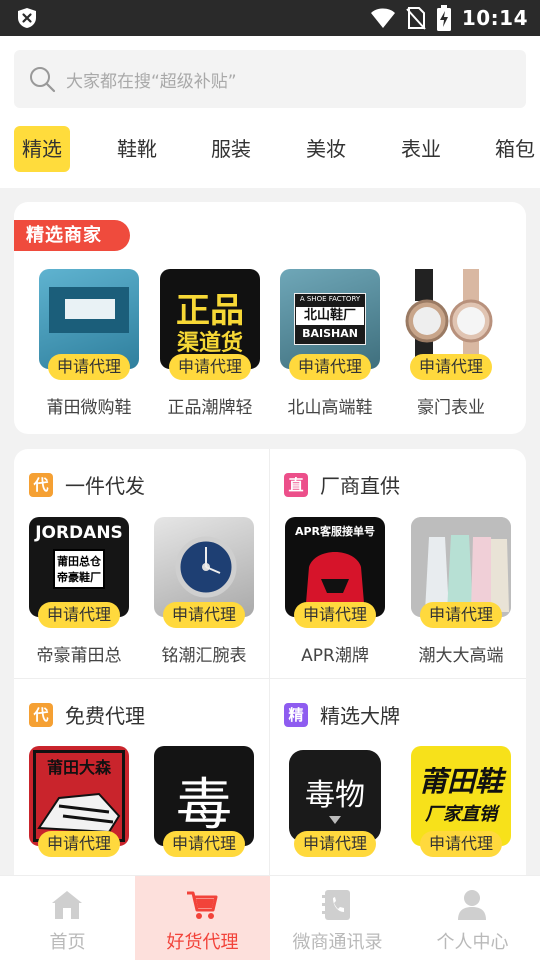 The width and height of the screenshot is (540, 960). What do you see at coordinates (416, 18) in the screenshot?
I see `no-sim-icon` at bounding box center [416, 18].